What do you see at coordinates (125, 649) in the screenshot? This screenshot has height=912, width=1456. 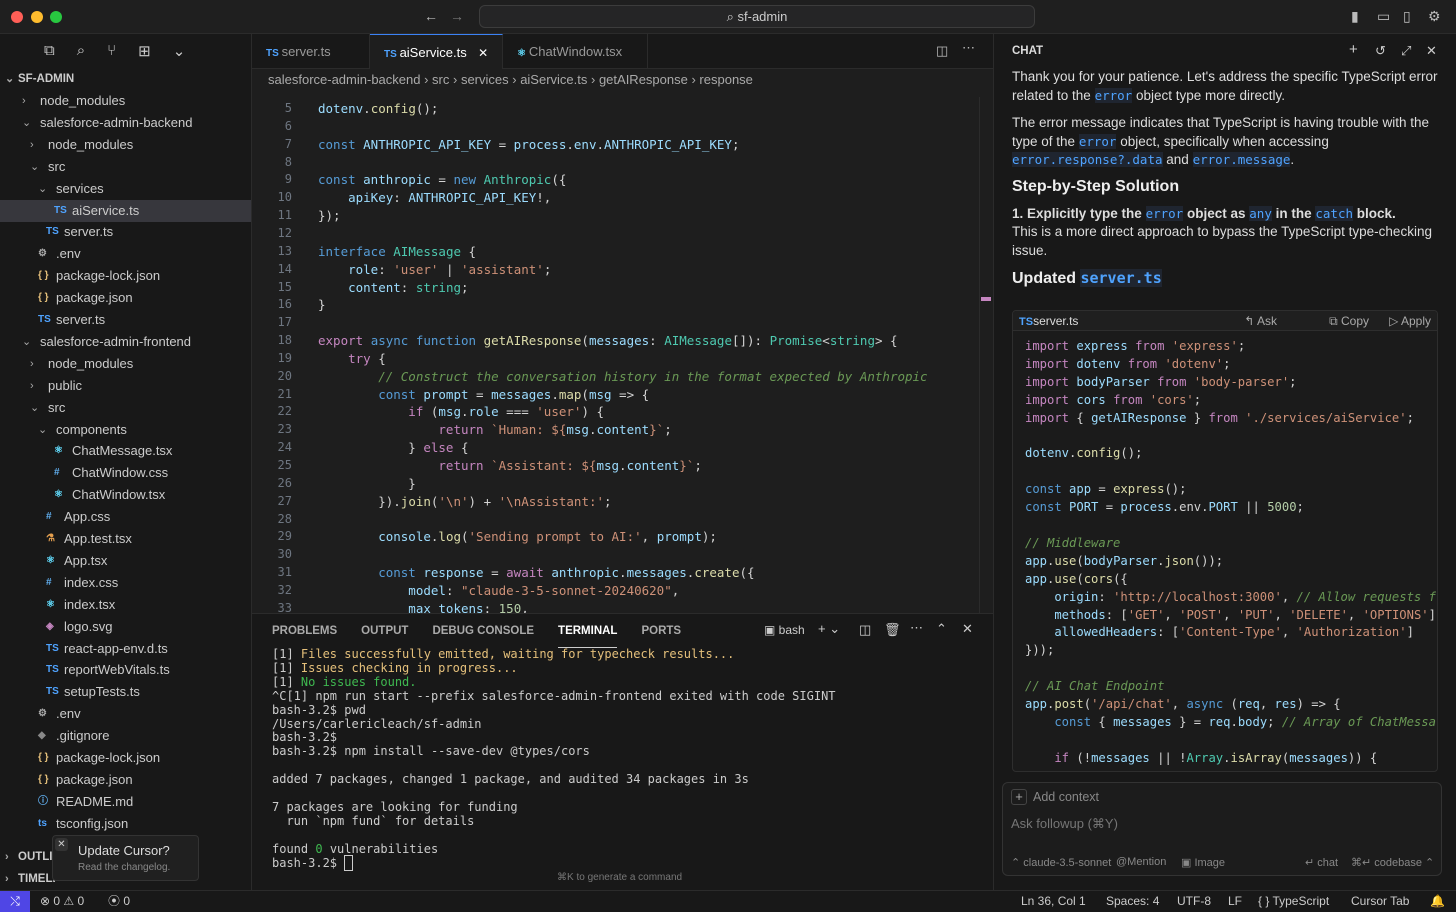 I see `file-item: TS react-app-env.d.ts` at bounding box center [125, 649].